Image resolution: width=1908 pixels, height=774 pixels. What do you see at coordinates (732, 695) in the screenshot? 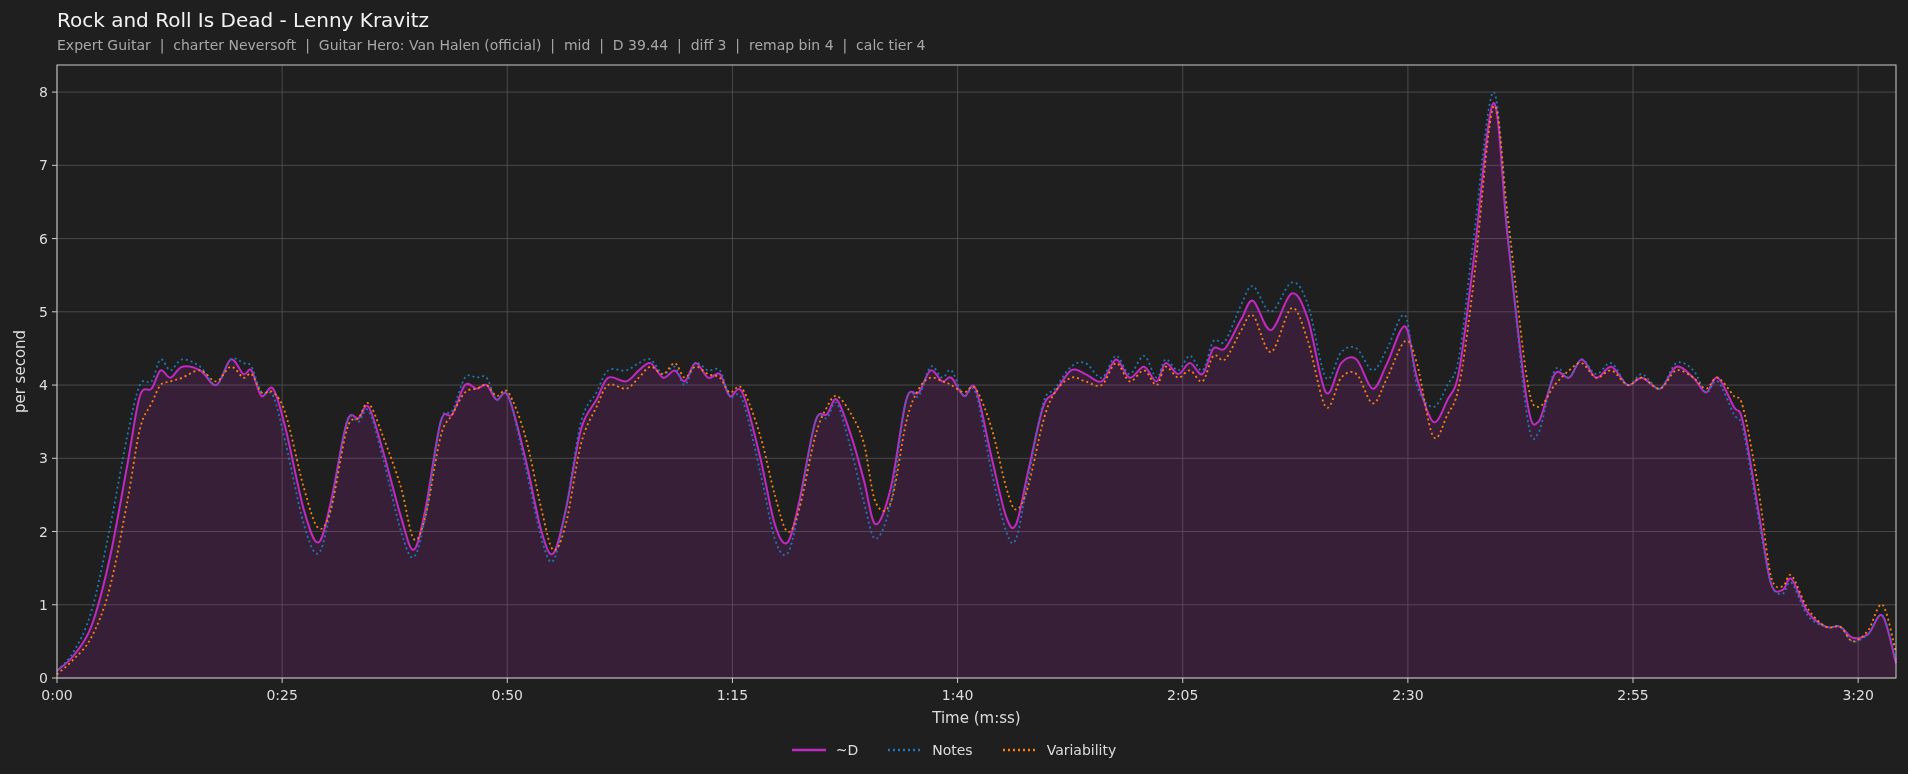
I see `tick-label: 1:15` at bounding box center [732, 695].